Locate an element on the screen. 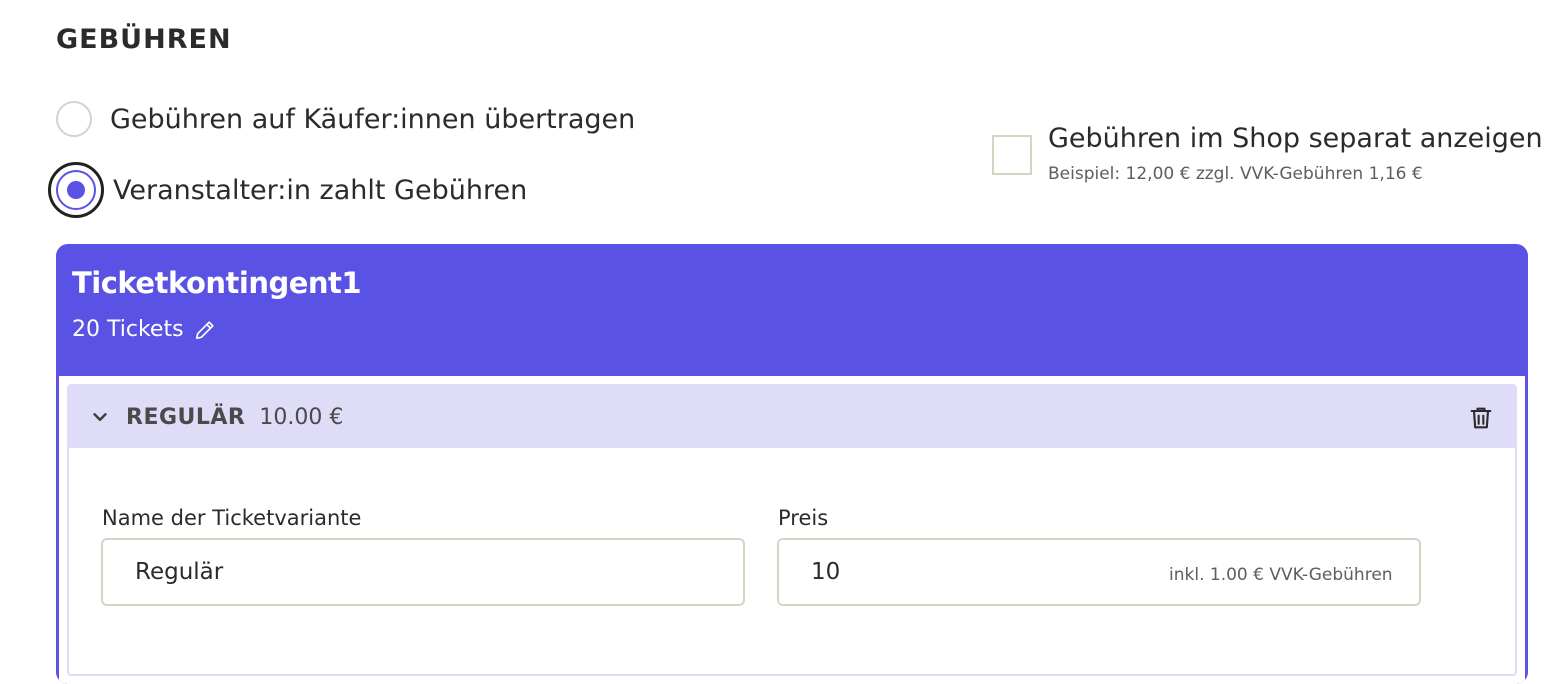 The height and width of the screenshot is (684, 1548). radio-button-selected is located at coordinates (76, 190).